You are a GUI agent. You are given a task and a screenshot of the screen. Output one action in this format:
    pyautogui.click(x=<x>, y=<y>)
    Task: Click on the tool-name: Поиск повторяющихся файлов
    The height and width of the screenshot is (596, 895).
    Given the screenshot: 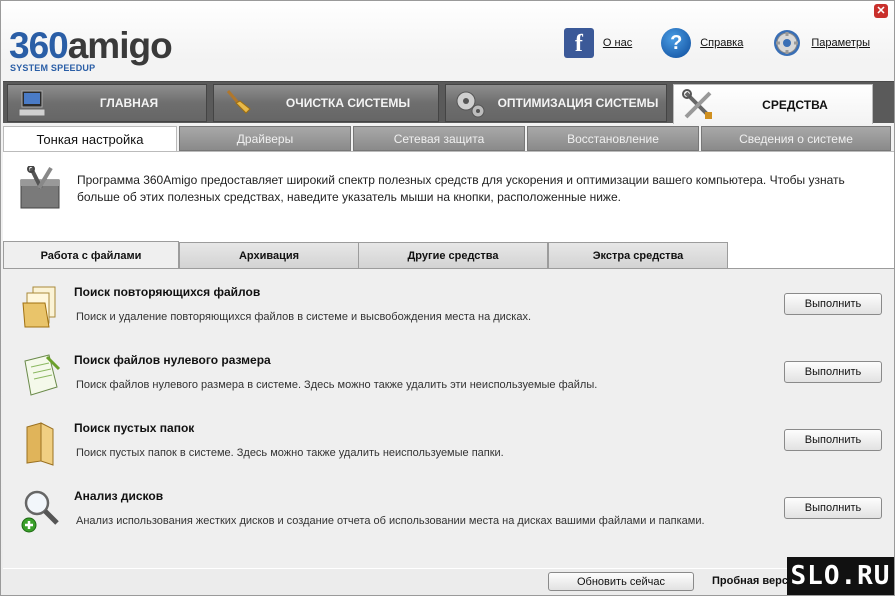 What is the action you would take?
    pyautogui.click(x=167, y=292)
    